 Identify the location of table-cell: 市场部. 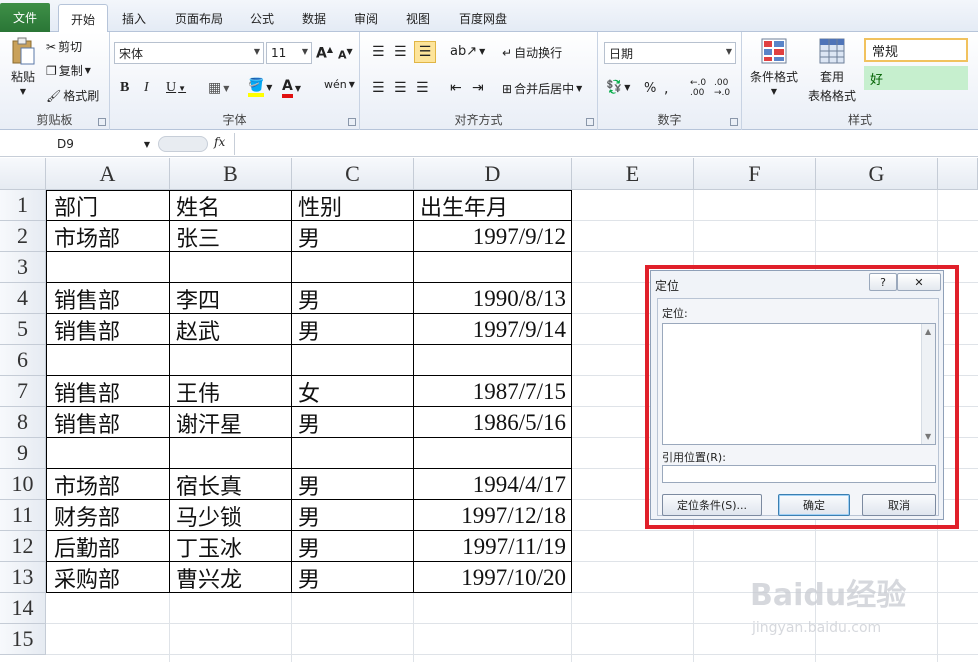
(87, 236).